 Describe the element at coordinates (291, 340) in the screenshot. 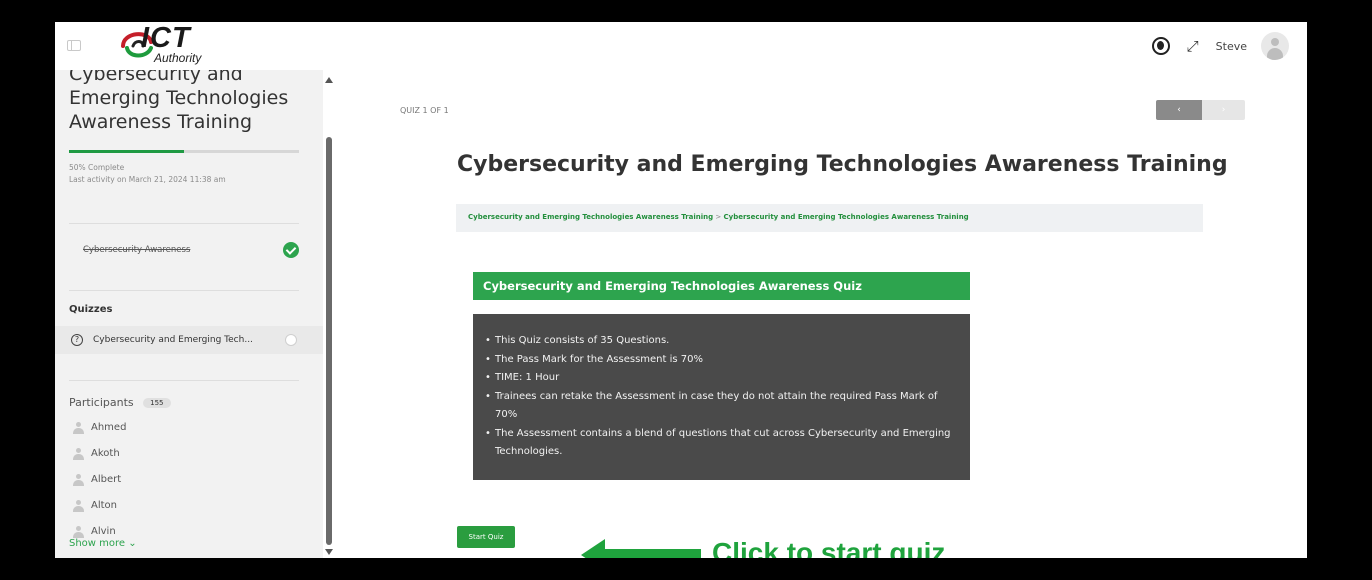

I see `quiz-status-icon` at that location.